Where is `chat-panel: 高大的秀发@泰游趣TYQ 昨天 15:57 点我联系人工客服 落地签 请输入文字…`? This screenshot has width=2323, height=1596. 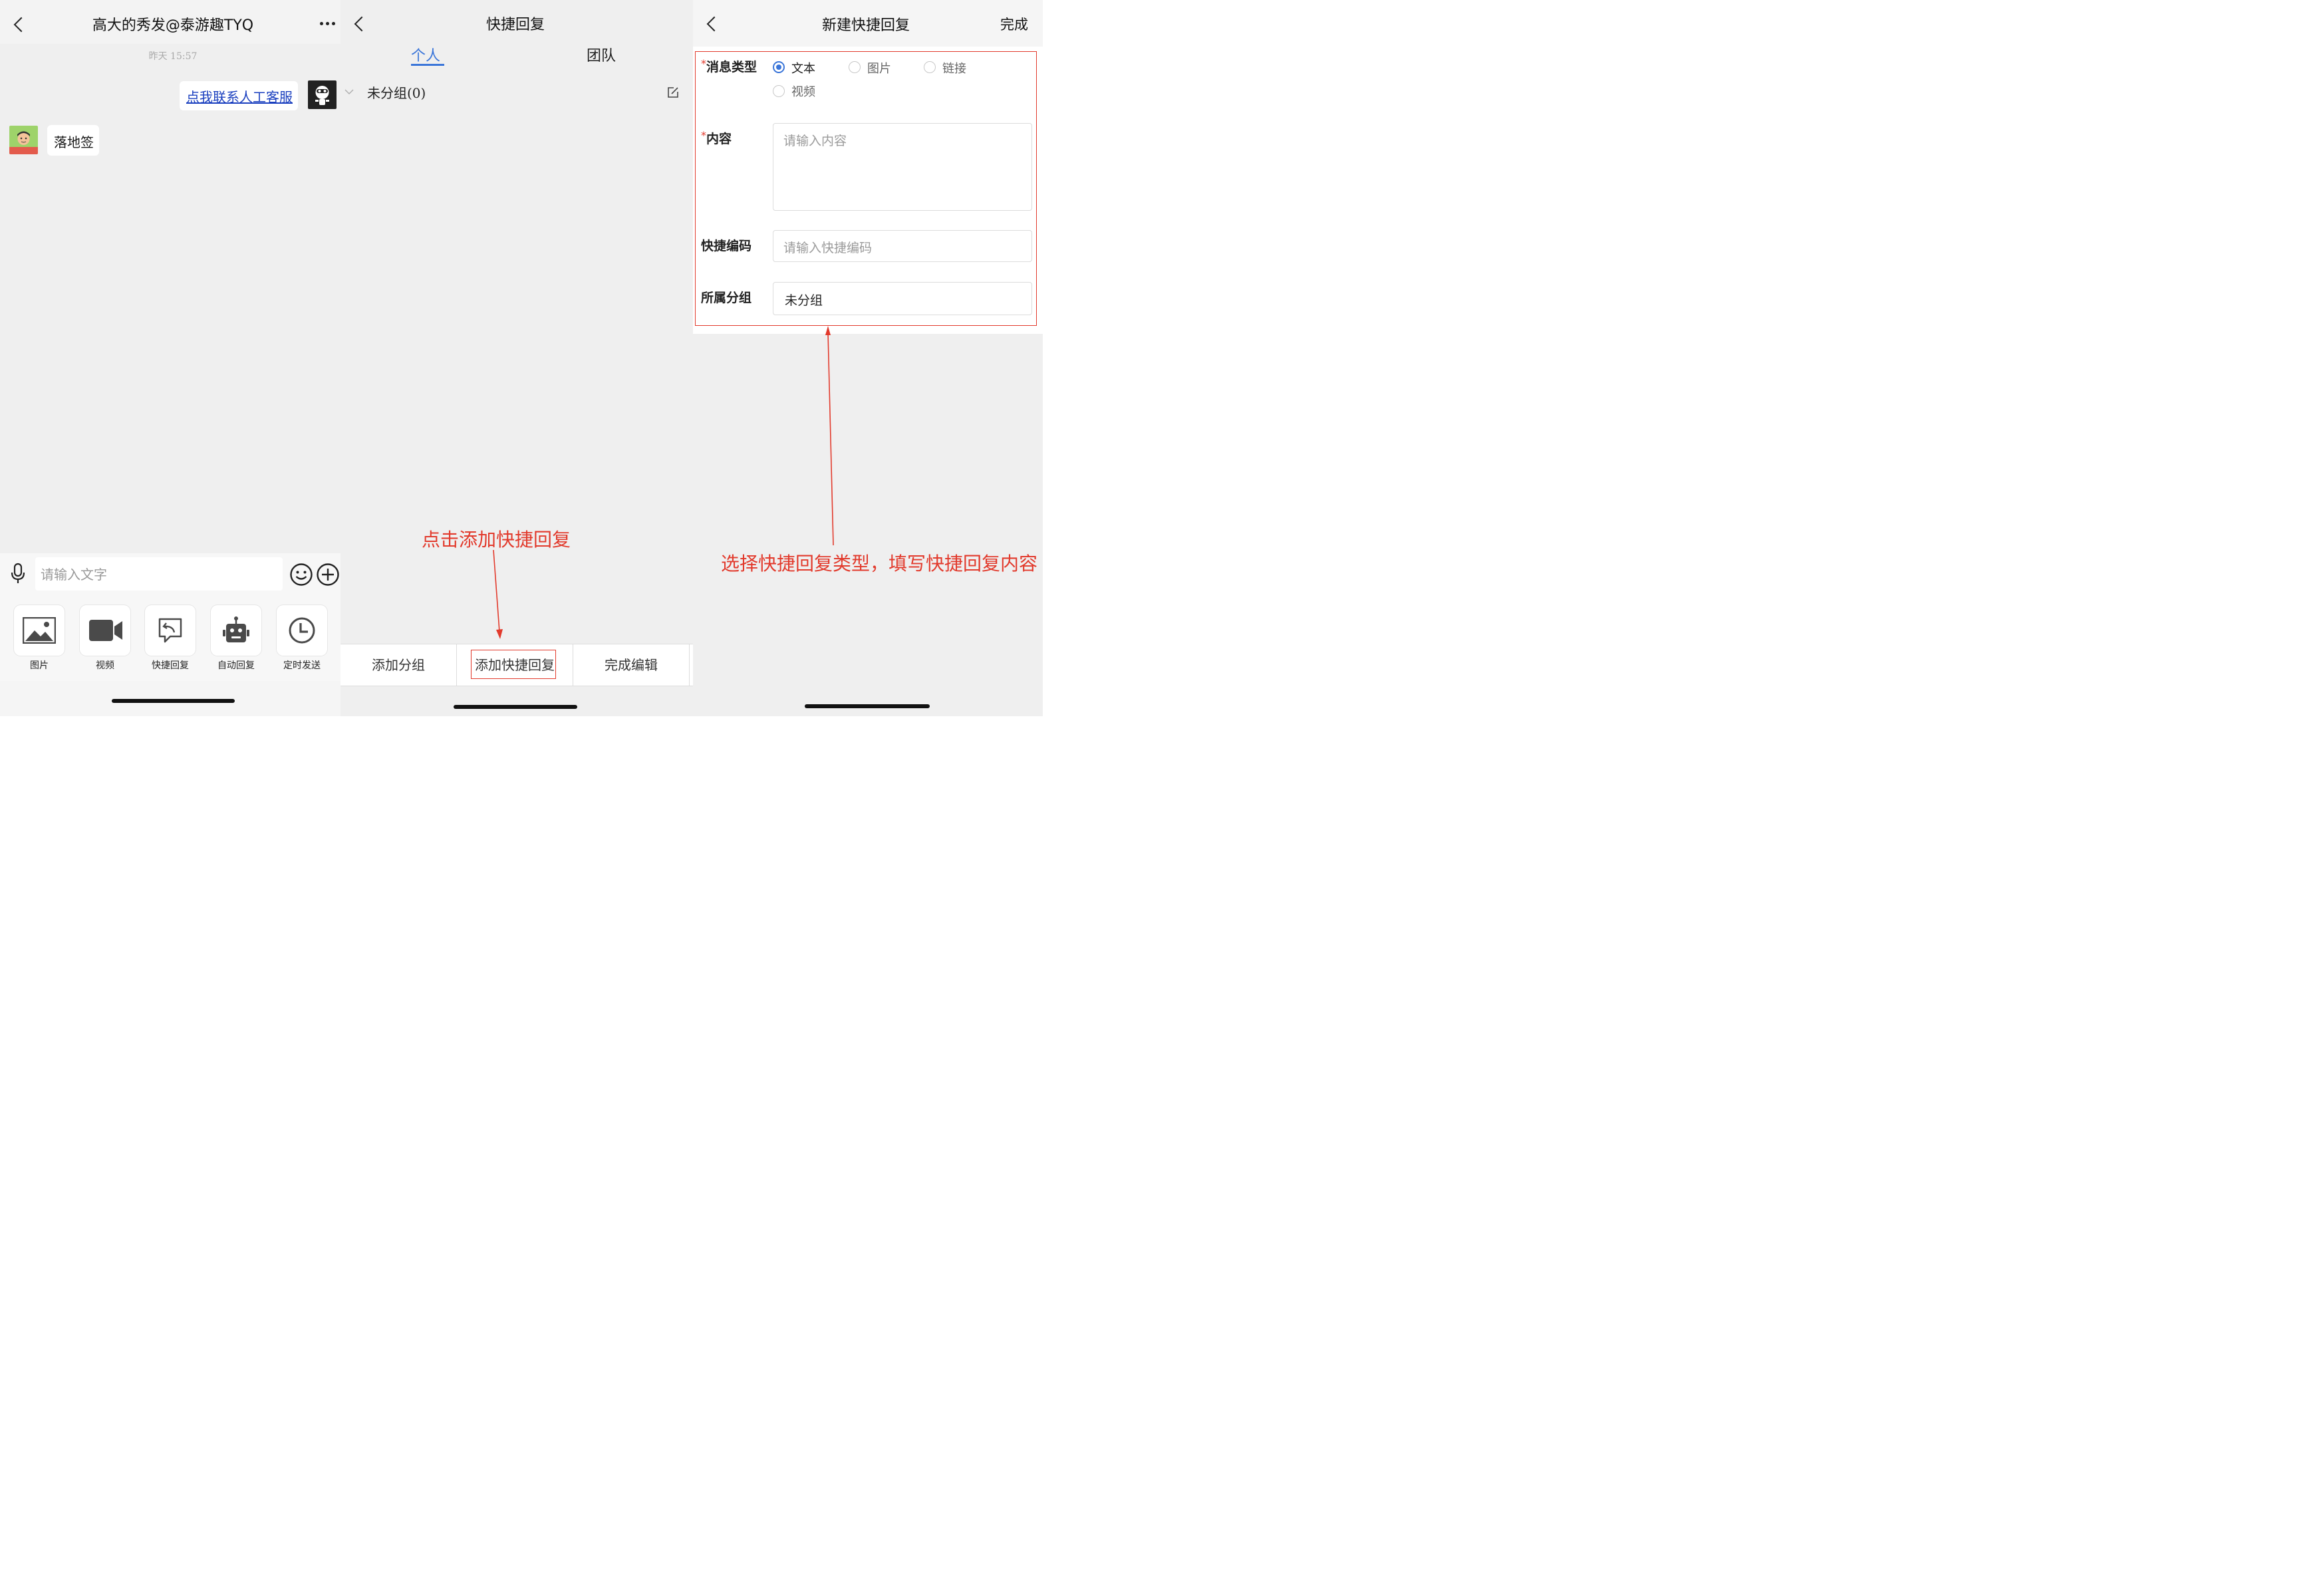
chat-panel: 高大的秀发@泰游趣TYQ 昨天 15:57 点我联系人工客服 落地签 请输入文字… is located at coordinates (171, 358).